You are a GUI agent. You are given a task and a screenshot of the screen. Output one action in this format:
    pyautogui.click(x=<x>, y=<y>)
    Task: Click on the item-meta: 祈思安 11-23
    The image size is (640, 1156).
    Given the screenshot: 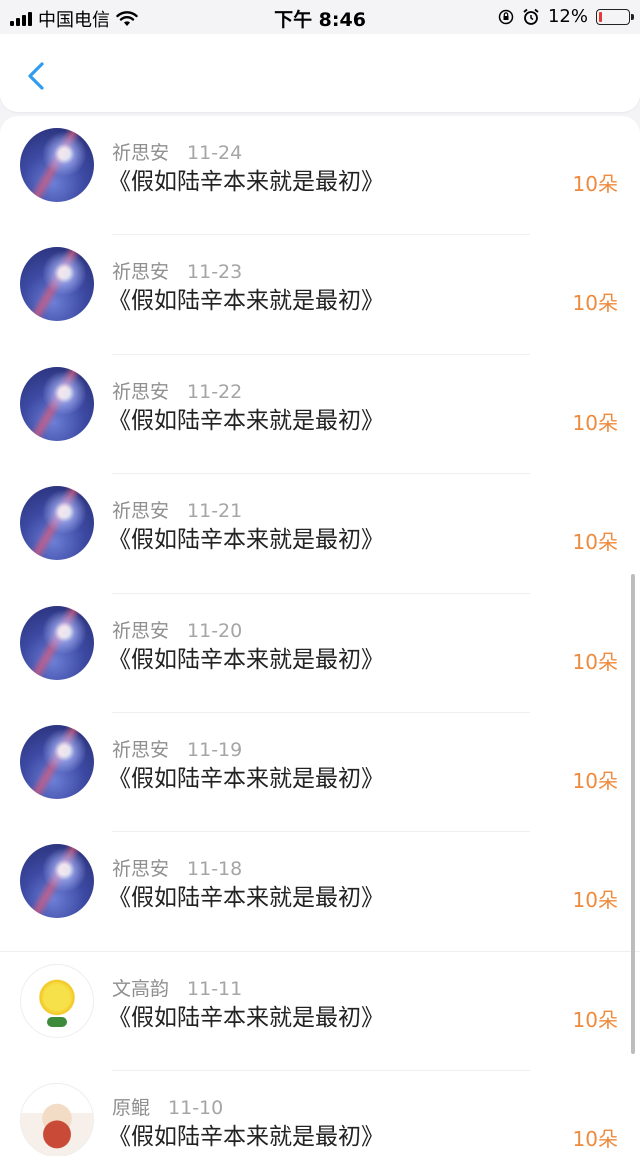 What is the action you would take?
    pyautogui.click(x=177, y=270)
    